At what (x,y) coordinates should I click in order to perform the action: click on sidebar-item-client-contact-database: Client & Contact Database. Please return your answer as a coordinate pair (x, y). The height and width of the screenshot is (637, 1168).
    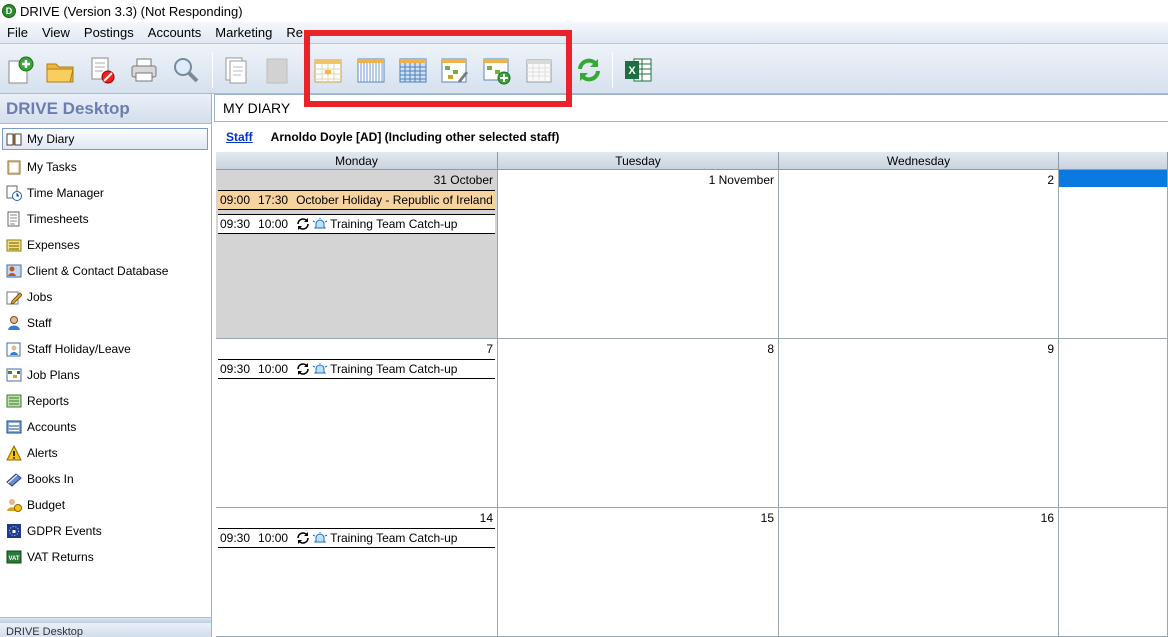
    Looking at the image, I should click on (105, 271).